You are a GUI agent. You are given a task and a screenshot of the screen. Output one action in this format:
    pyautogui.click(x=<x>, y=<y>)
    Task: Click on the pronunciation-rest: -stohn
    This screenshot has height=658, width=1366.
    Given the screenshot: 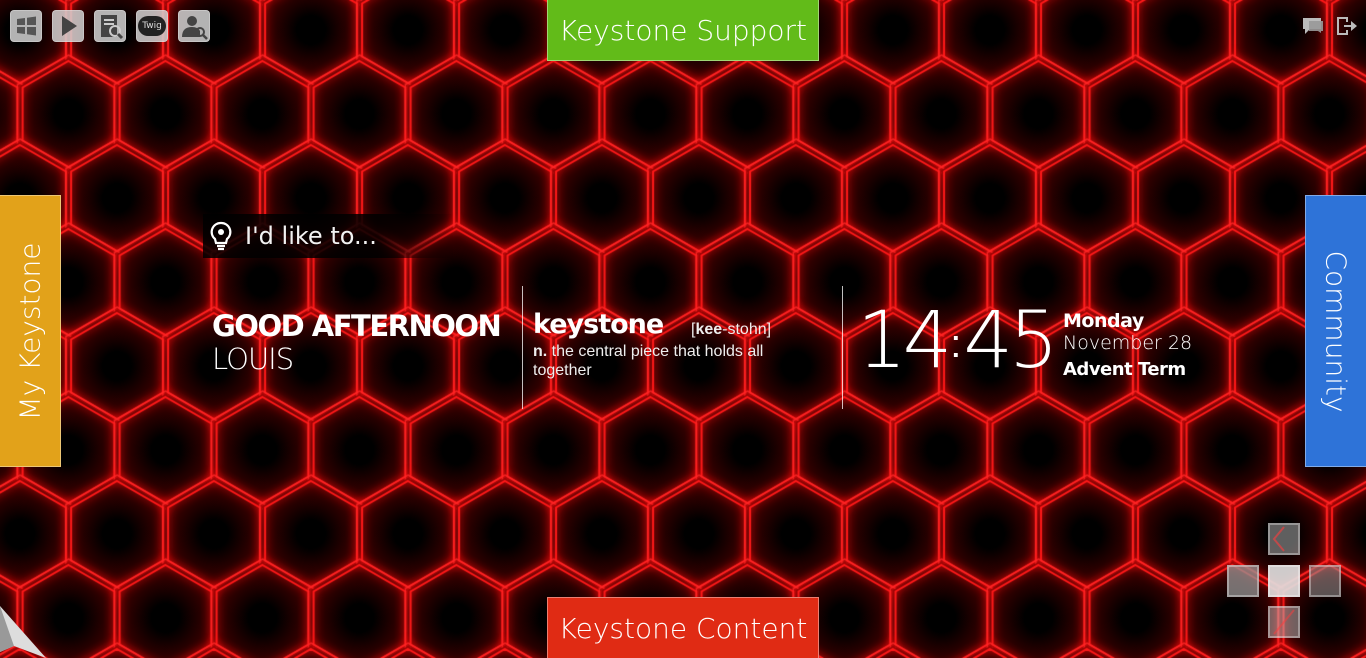 What is the action you would take?
    pyautogui.click(x=744, y=329)
    